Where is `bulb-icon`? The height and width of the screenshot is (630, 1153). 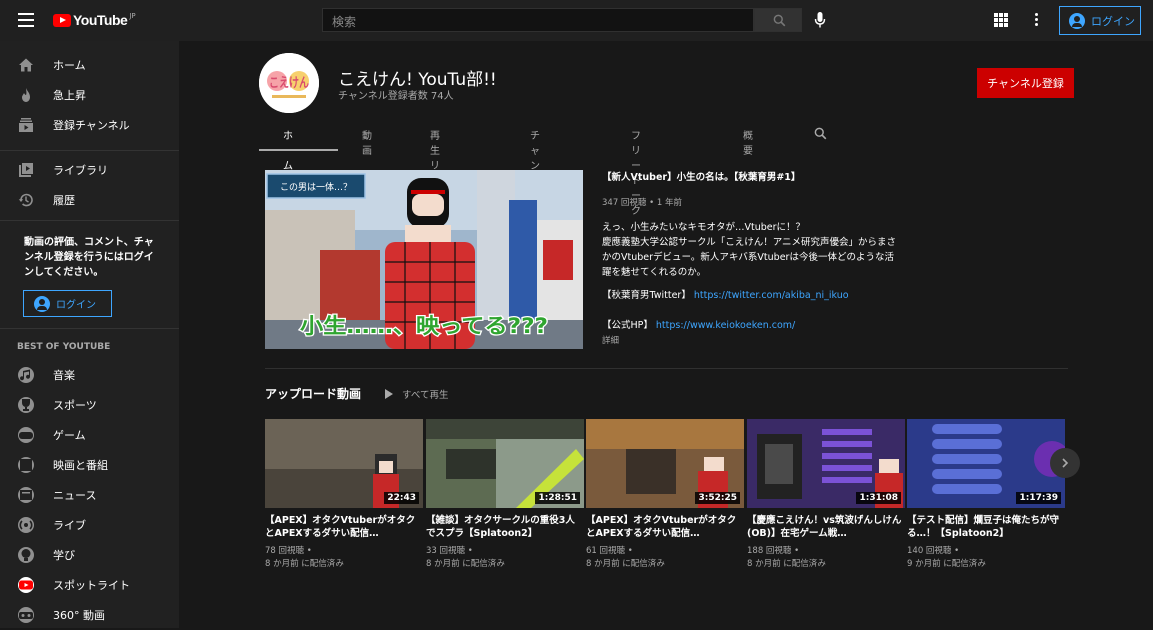
bulb-icon is located at coordinates (26, 555).